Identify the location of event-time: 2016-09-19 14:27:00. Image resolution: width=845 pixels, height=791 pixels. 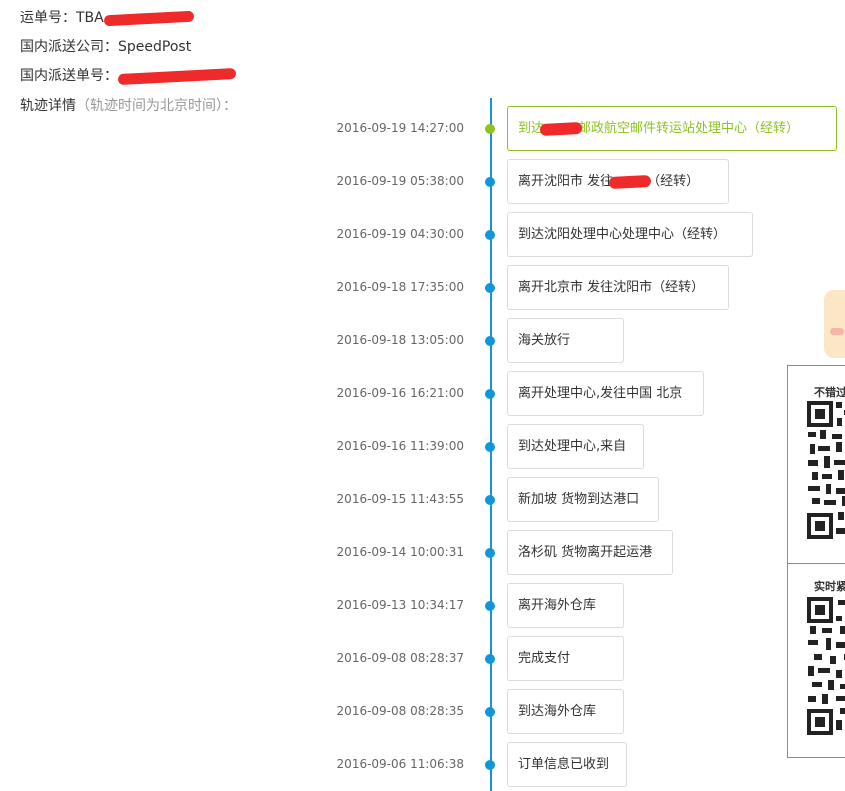
(400, 128).